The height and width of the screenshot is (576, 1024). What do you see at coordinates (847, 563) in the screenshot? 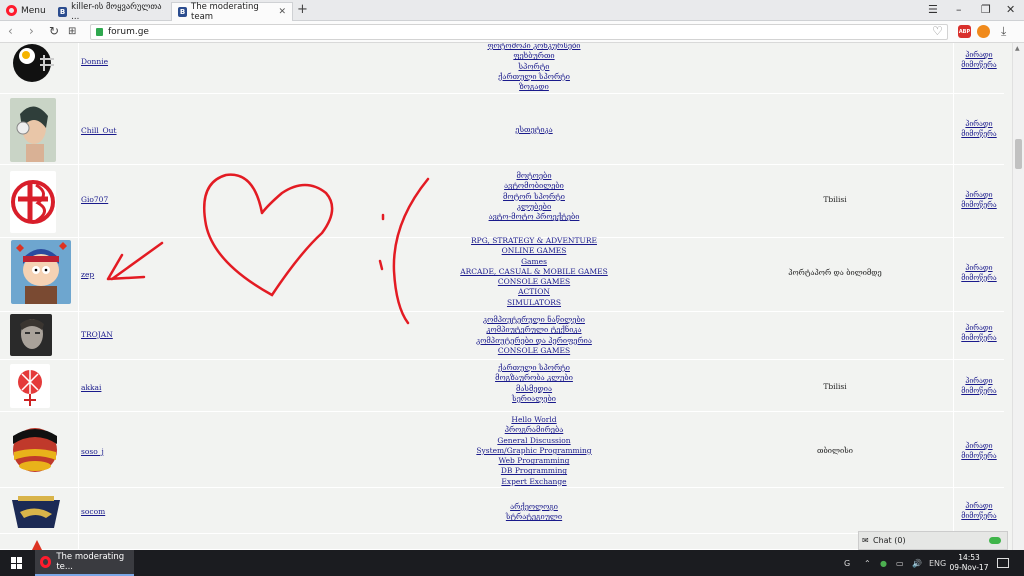
I see `tray-g-icon: G` at bounding box center [847, 563].